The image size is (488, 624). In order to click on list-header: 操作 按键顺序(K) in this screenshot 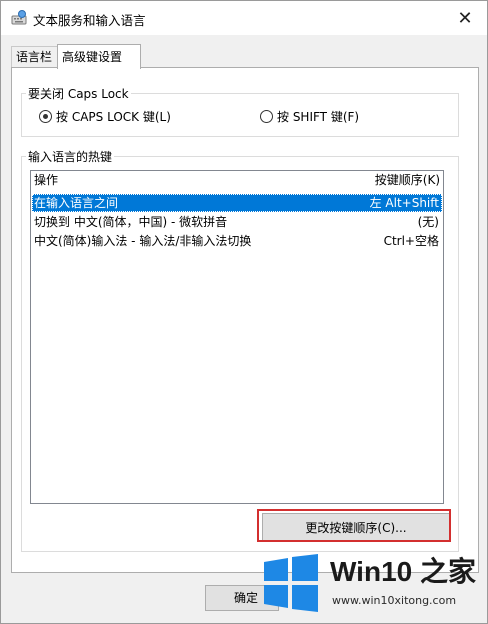, I will do `click(237, 180)`.